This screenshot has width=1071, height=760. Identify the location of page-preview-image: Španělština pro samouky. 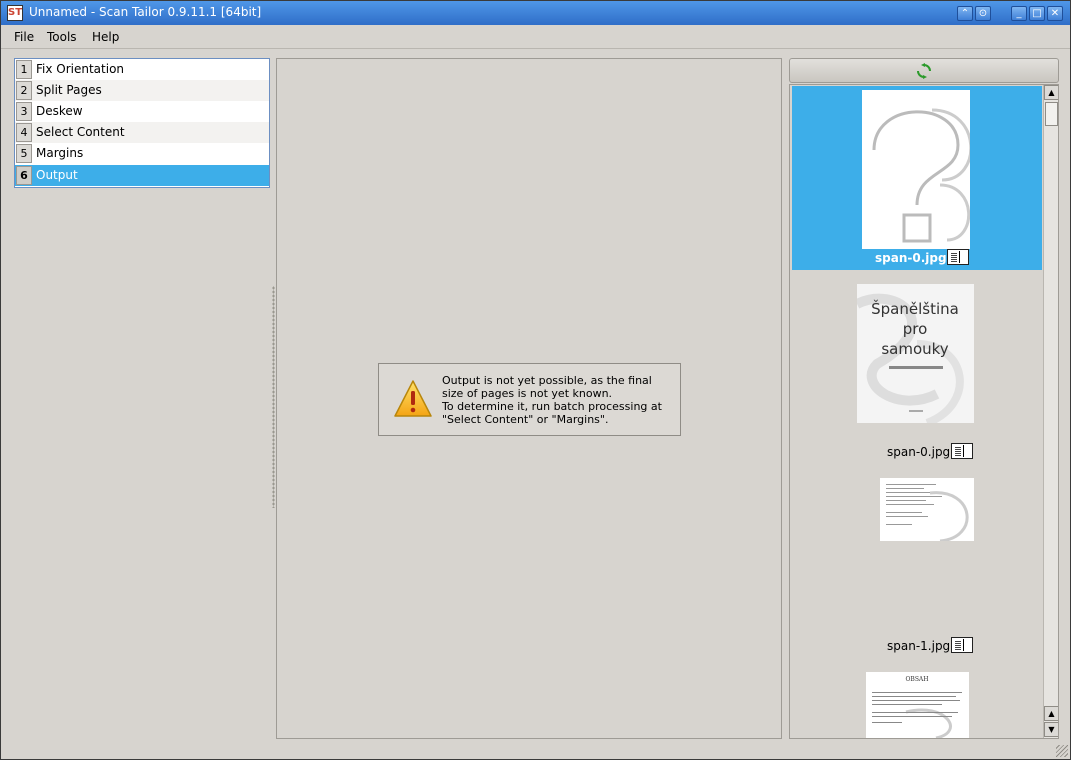
(915, 353).